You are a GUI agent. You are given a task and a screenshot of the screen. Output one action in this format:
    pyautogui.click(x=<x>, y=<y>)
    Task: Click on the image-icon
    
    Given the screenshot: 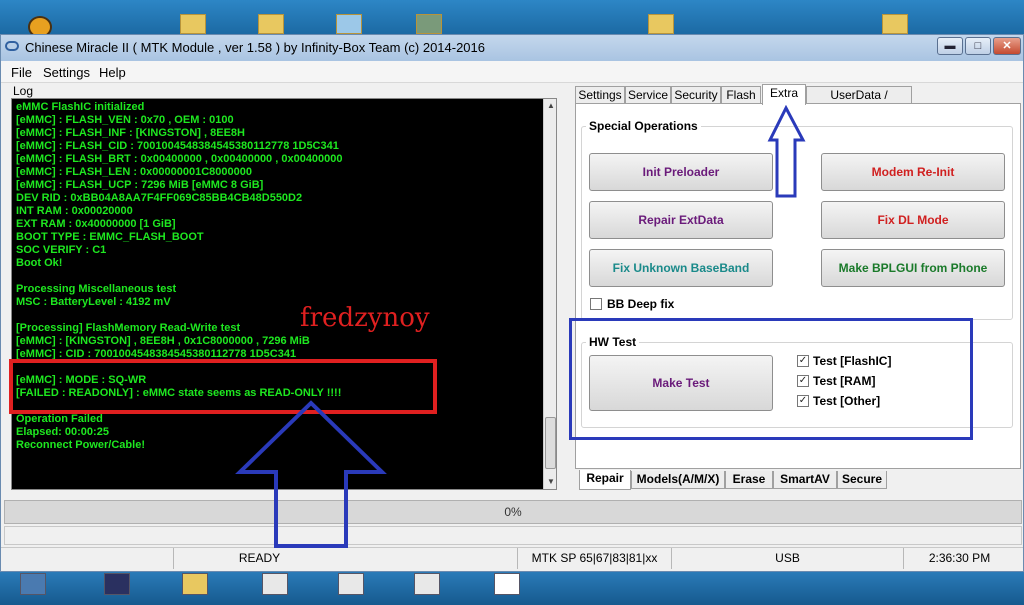 What is the action you would take?
    pyautogui.click(x=427, y=584)
    